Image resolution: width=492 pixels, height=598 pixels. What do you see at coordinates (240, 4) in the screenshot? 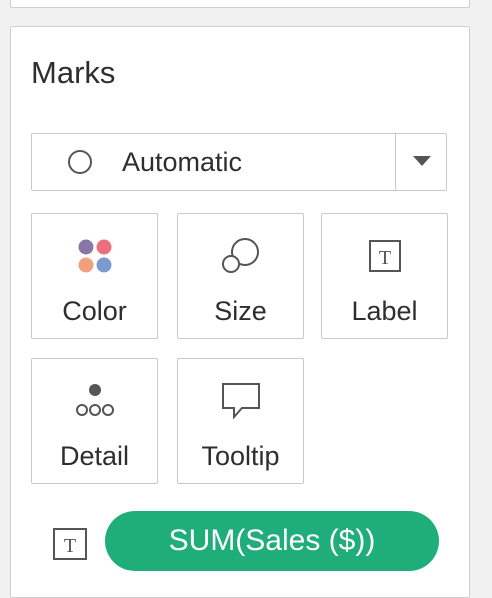
I see `previous-panel` at bounding box center [240, 4].